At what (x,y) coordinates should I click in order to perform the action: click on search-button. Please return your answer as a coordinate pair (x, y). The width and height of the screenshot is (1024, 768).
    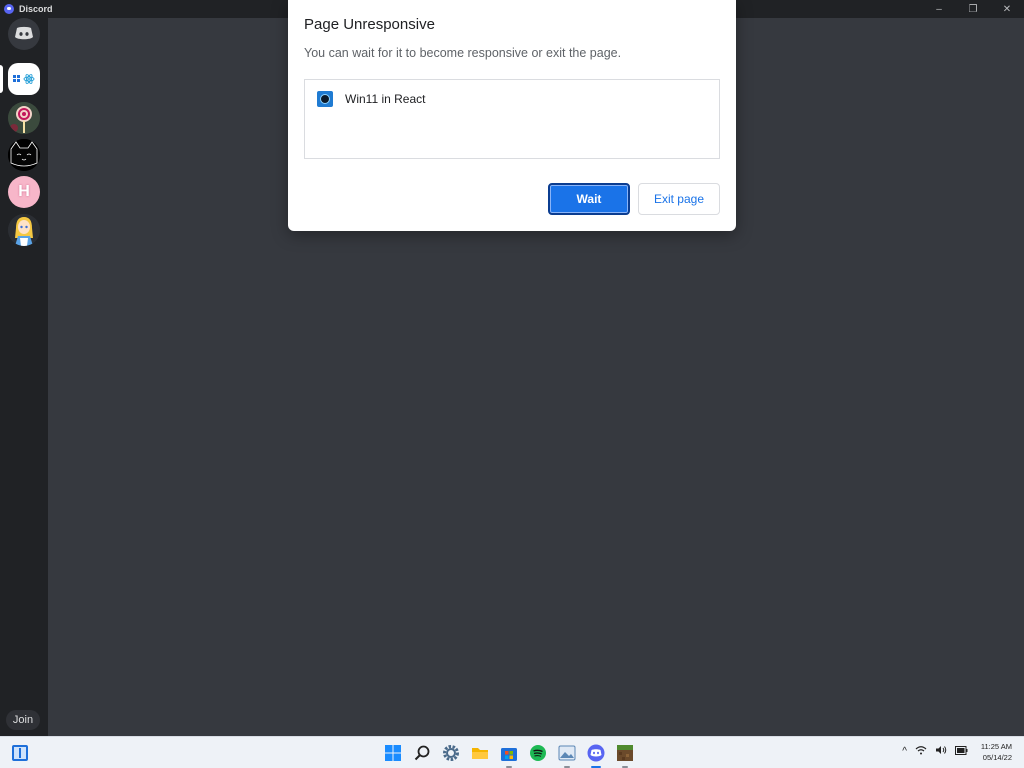
    Looking at the image, I should click on (422, 753).